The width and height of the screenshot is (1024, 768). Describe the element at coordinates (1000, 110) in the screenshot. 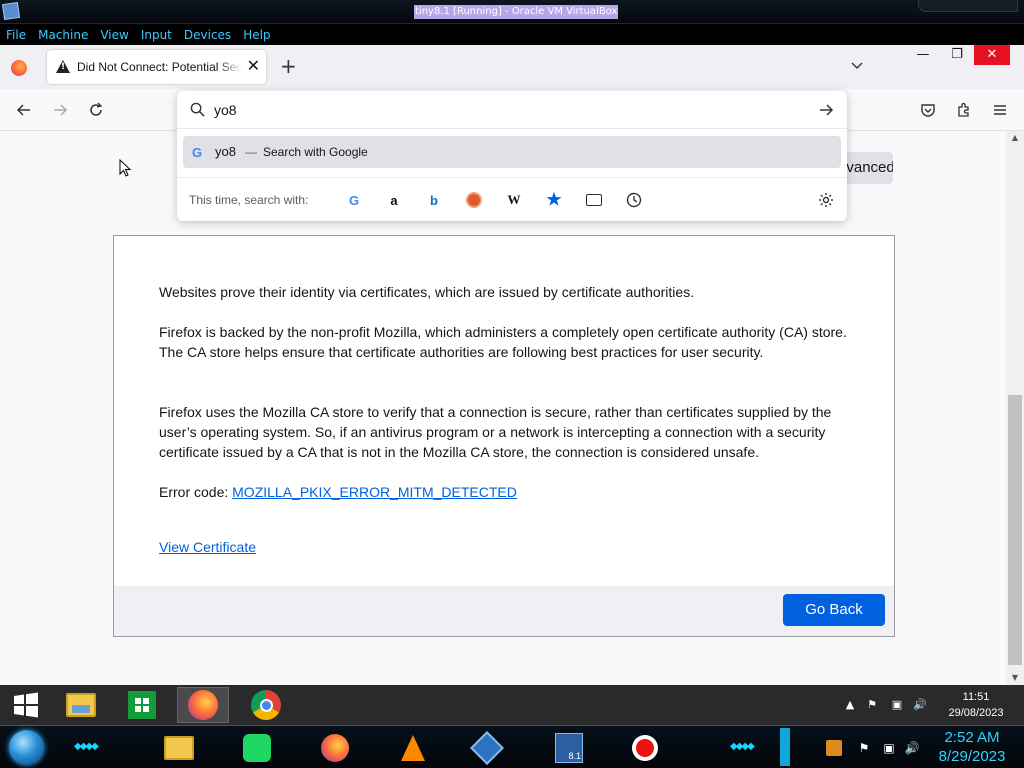

I see `menu-hamburger-icon` at that location.